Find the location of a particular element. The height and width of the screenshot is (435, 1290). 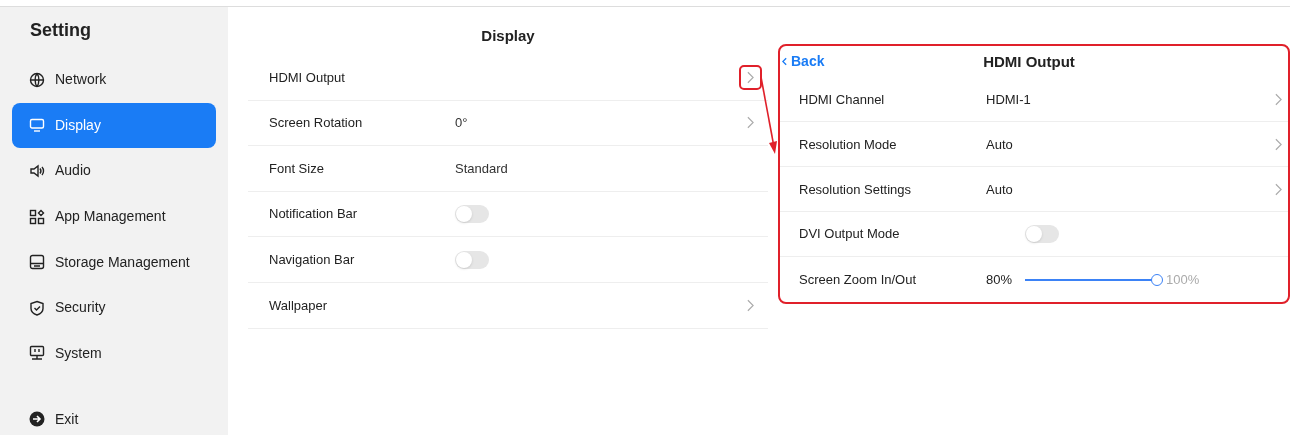

shield-check-icon is located at coordinates (37, 307).